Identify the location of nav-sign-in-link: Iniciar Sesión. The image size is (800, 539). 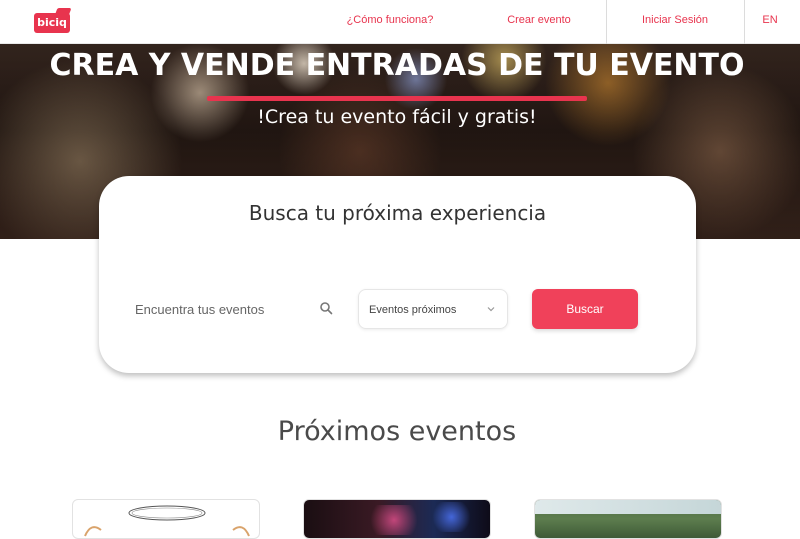
(675, 22).